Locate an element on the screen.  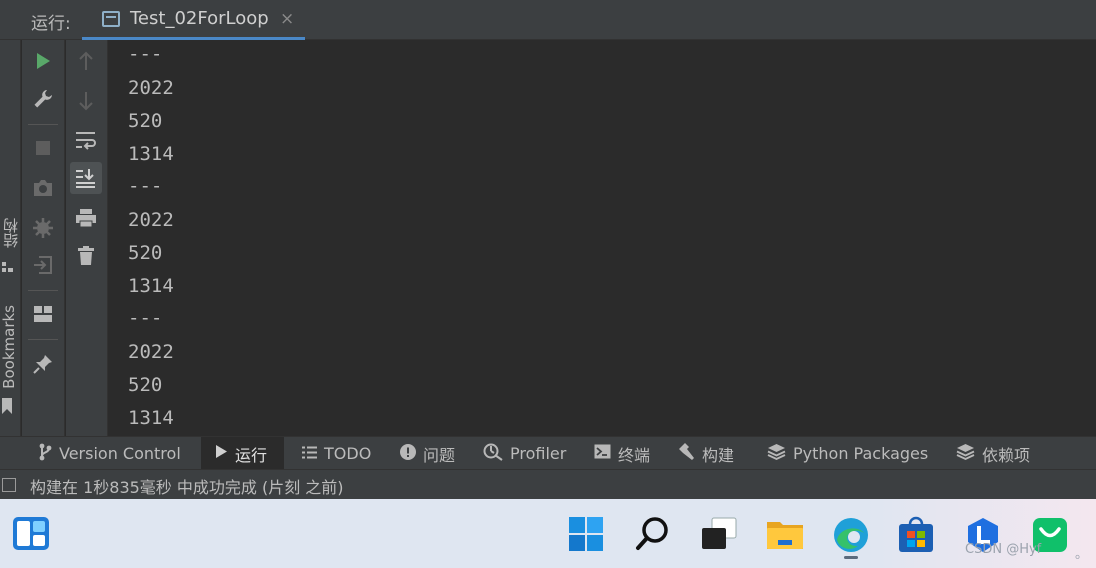
tab-label: 构建 is located at coordinates (718, 455).